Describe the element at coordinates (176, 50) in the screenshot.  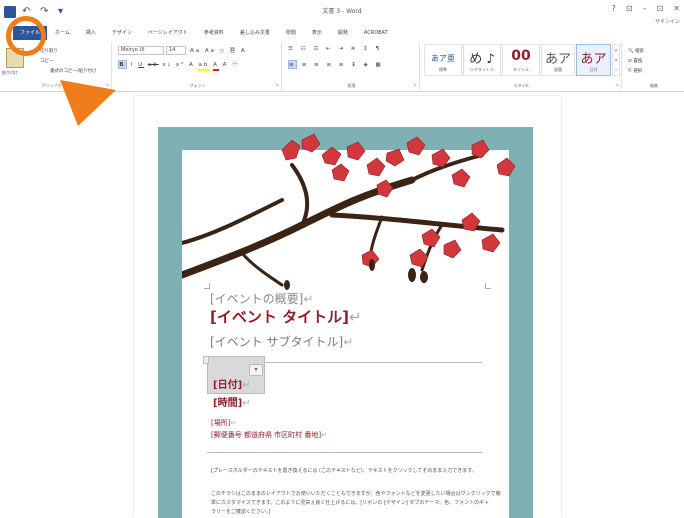
I see `font-size-select: 14` at that location.